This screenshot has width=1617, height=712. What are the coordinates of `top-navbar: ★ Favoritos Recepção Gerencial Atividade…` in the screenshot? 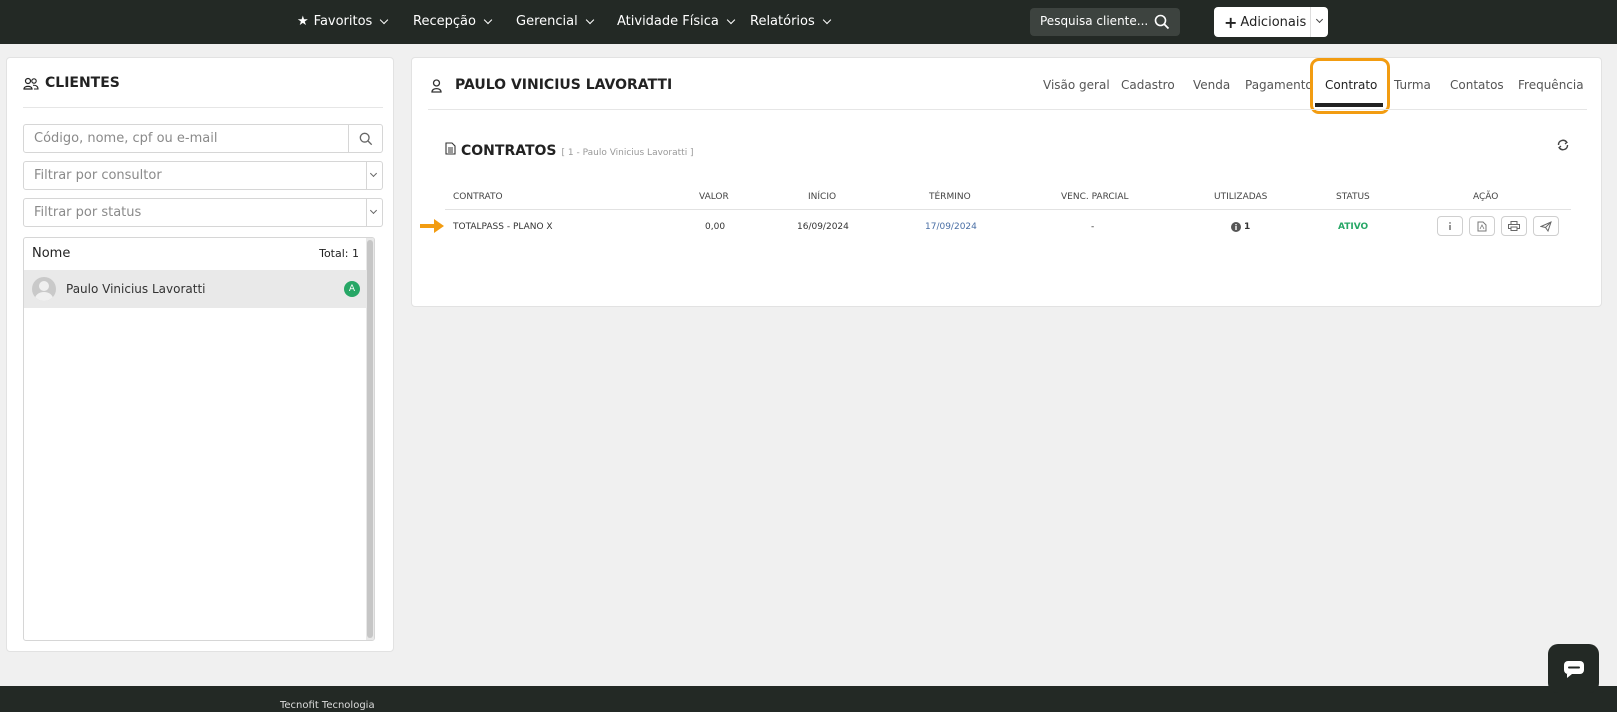 It's located at (808, 22).